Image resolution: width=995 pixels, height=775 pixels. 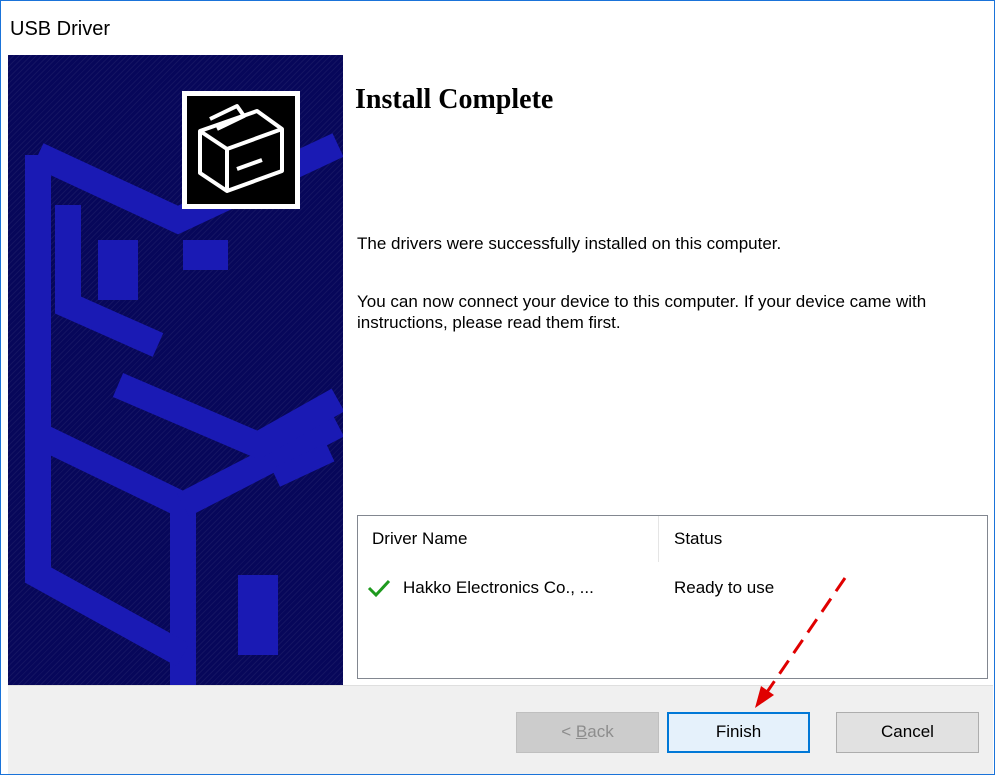 I want to click on driver-status-cell: Ready to use, so click(x=724, y=587).